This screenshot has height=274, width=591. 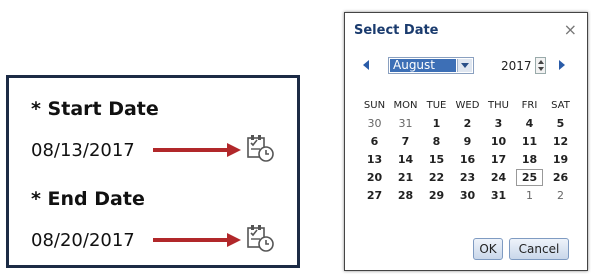 What do you see at coordinates (560, 123) in the screenshot?
I see `calendar-day: 5` at bounding box center [560, 123].